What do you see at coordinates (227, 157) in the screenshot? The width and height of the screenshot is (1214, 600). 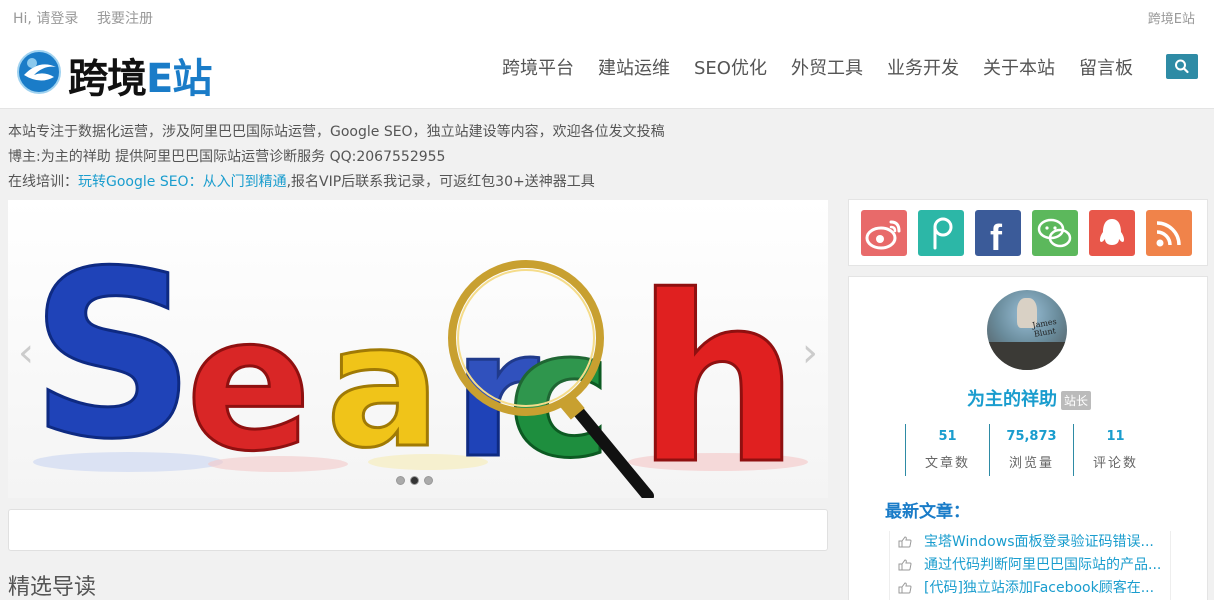 I see `notice-line-2: 博主:为主的祥助 提供阿里巴巴国际站运营诊断服务 QQ:2067552955` at bounding box center [227, 157].